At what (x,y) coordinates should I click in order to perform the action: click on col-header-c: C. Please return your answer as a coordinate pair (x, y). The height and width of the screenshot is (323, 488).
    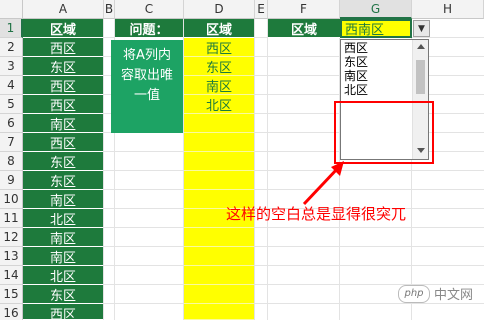
    Looking at the image, I should click on (149, 9).